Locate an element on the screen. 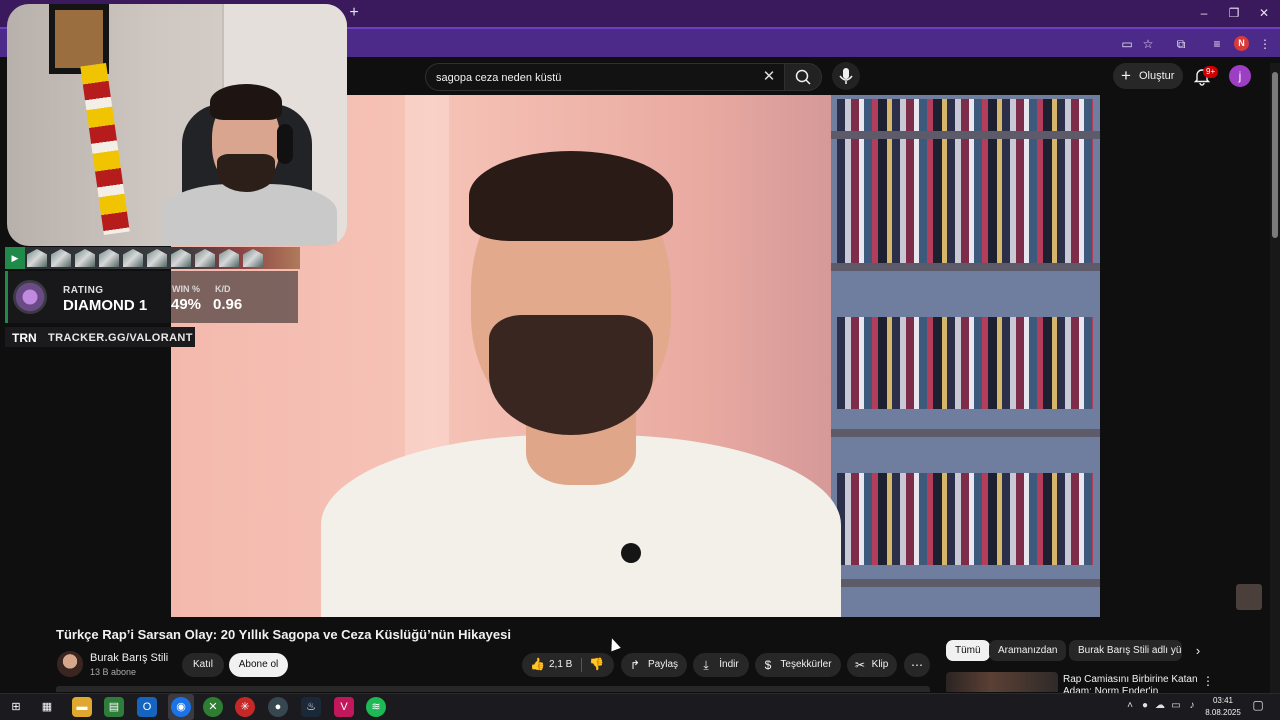 The height and width of the screenshot is (720, 1280). trn-logo: TRN is located at coordinates (24, 338).